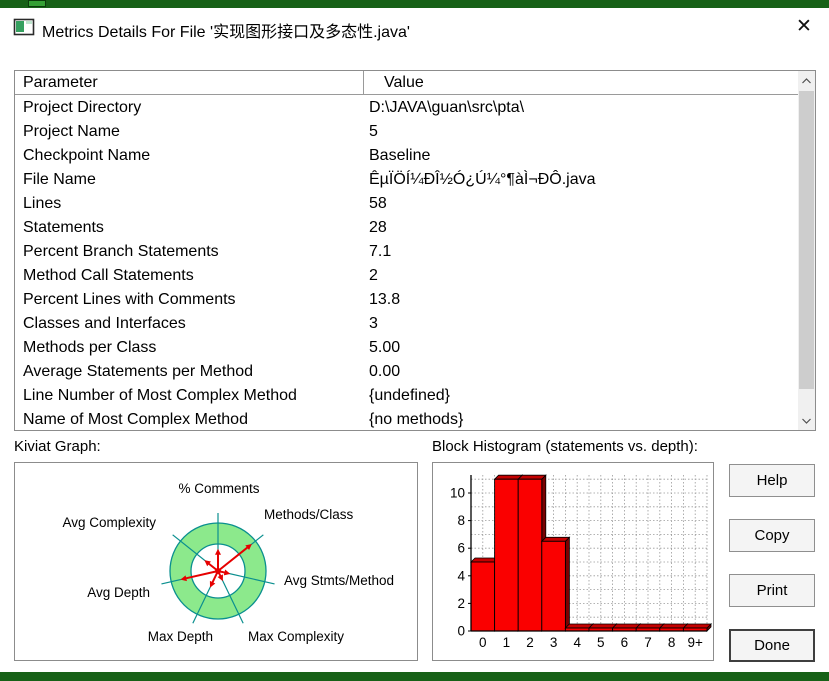 Image resolution: width=829 pixels, height=681 pixels. I want to click on parameter-cell: Percent Lines with Comments, so click(129, 299).